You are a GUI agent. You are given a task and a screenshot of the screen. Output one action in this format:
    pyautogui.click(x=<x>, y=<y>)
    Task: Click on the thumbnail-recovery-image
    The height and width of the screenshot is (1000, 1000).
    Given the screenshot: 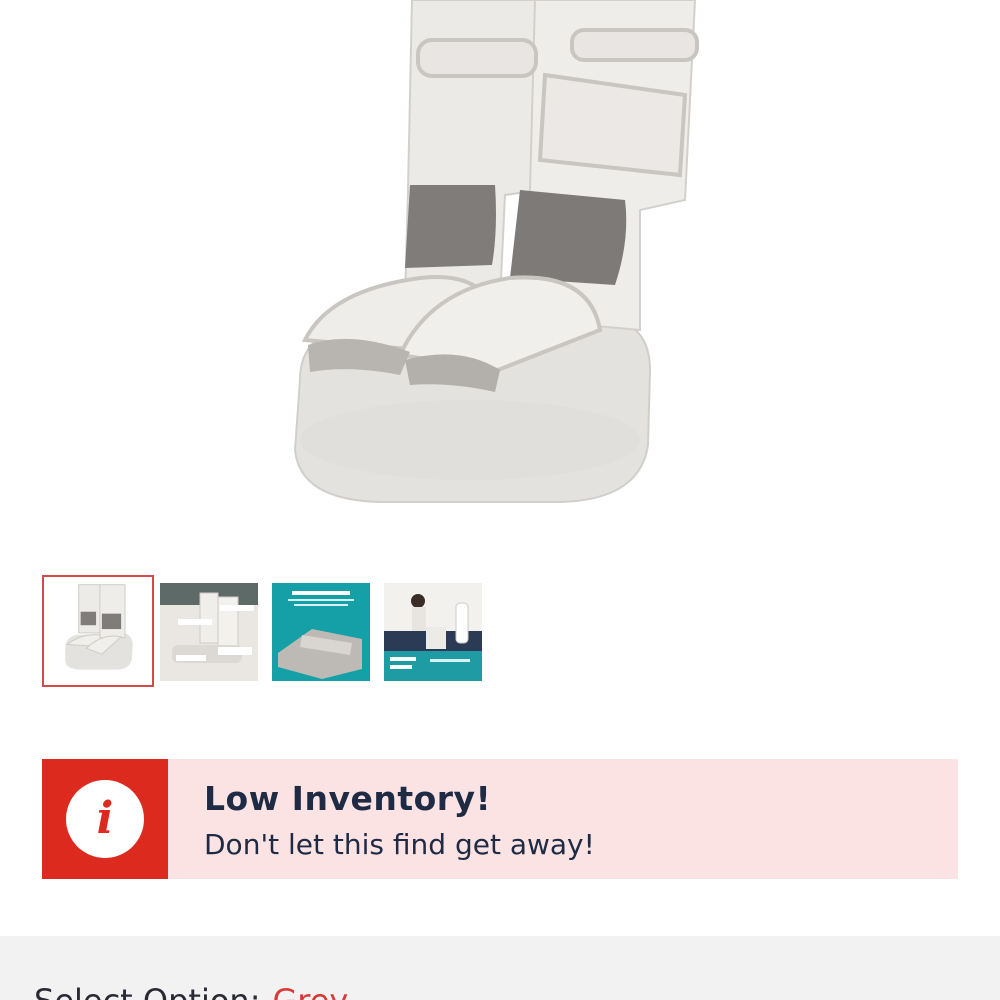 What is the action you would take?
    pyautogui.click(x=321, y=632)
    